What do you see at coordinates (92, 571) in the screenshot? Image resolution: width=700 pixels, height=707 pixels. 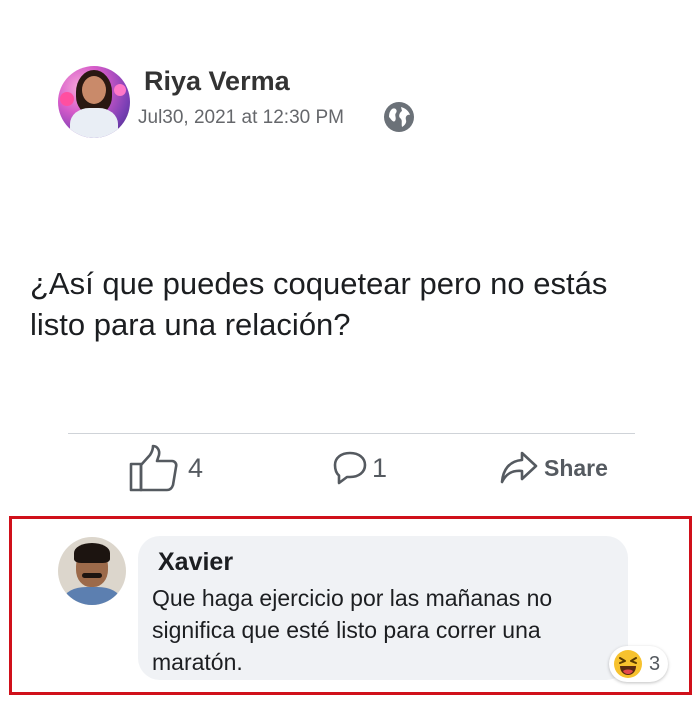 I see `commenter-avatar` at bounding box center [92, 571].